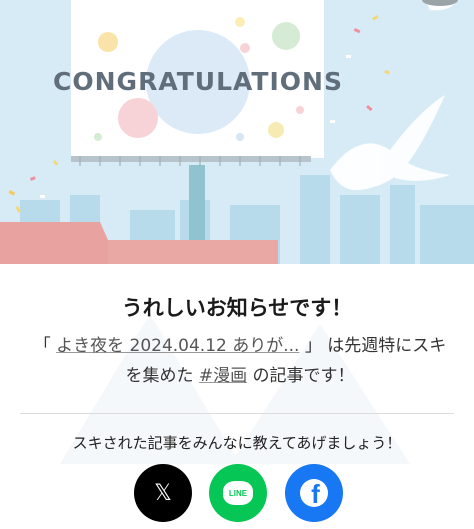  Describe the element at coordinates (42, 346) in the screenshot. I see `open-quote: 「` at that location.